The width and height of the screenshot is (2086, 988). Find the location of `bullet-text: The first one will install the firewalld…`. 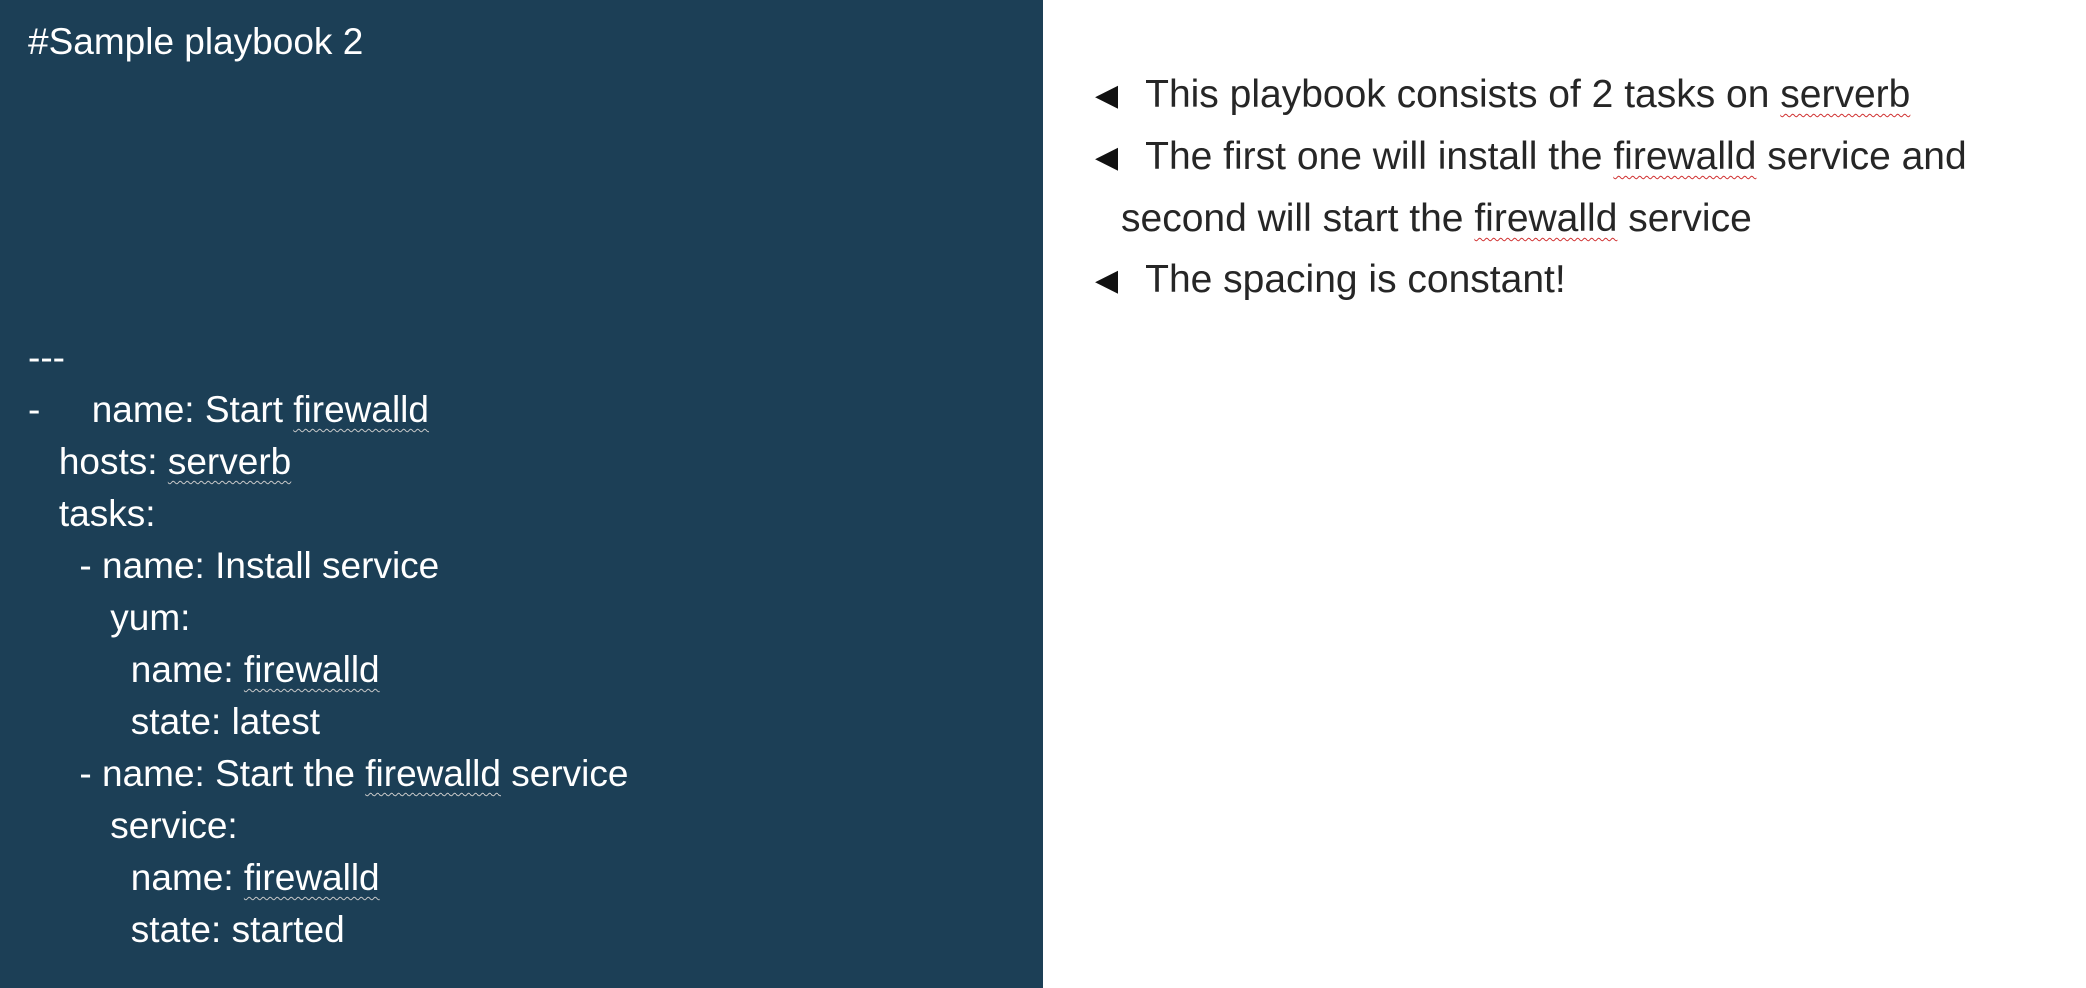

bullet-text: The first one will install the firewalld… is located at coordinates (1551, 156).